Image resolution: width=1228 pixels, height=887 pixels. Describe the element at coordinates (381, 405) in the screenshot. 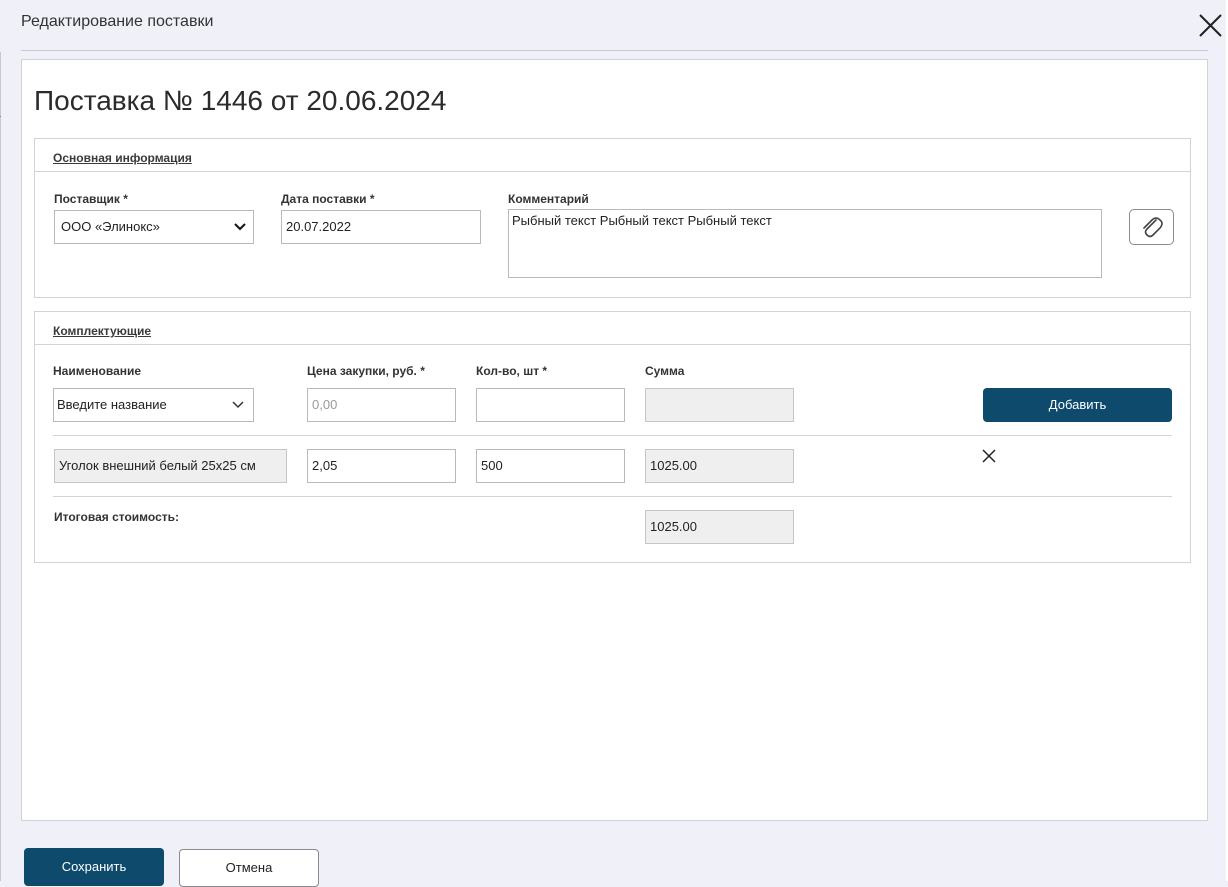

I see `price-input: 0,00` at that location.